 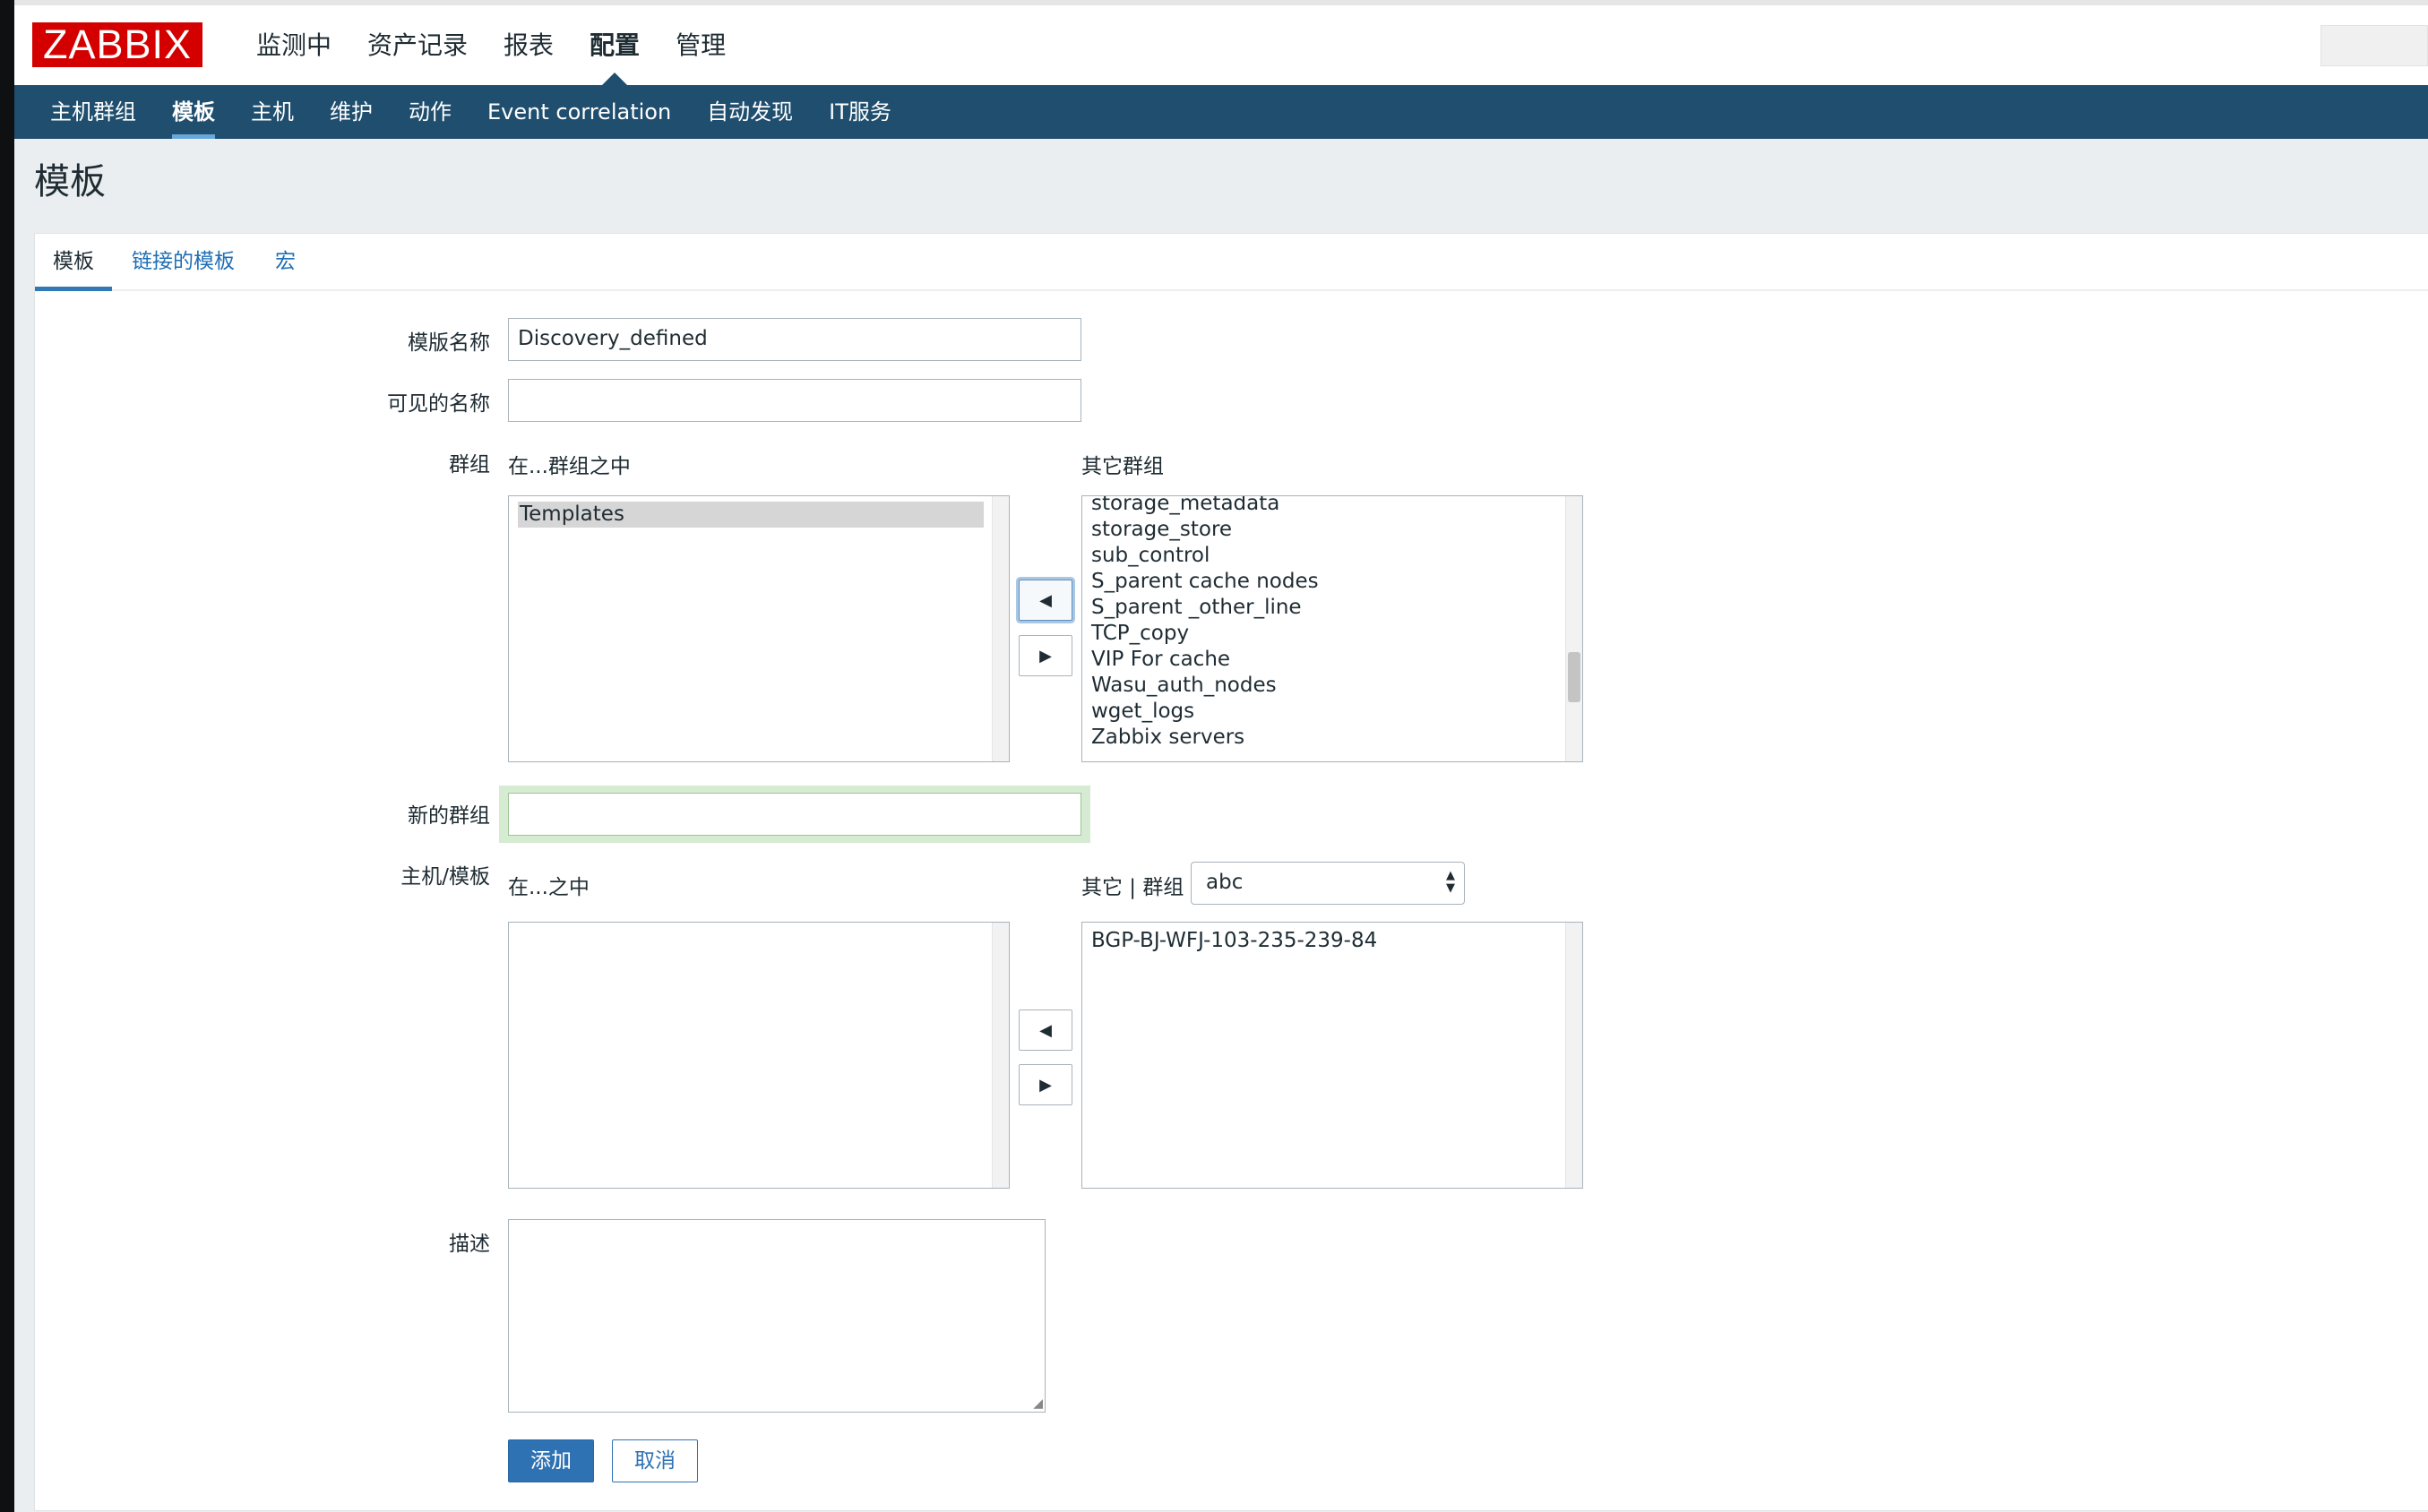 What do you see at coordinates (529, 45) in the screenshot?
I see `main-menu-item-2: 报表` at bounding box center [529, 45].